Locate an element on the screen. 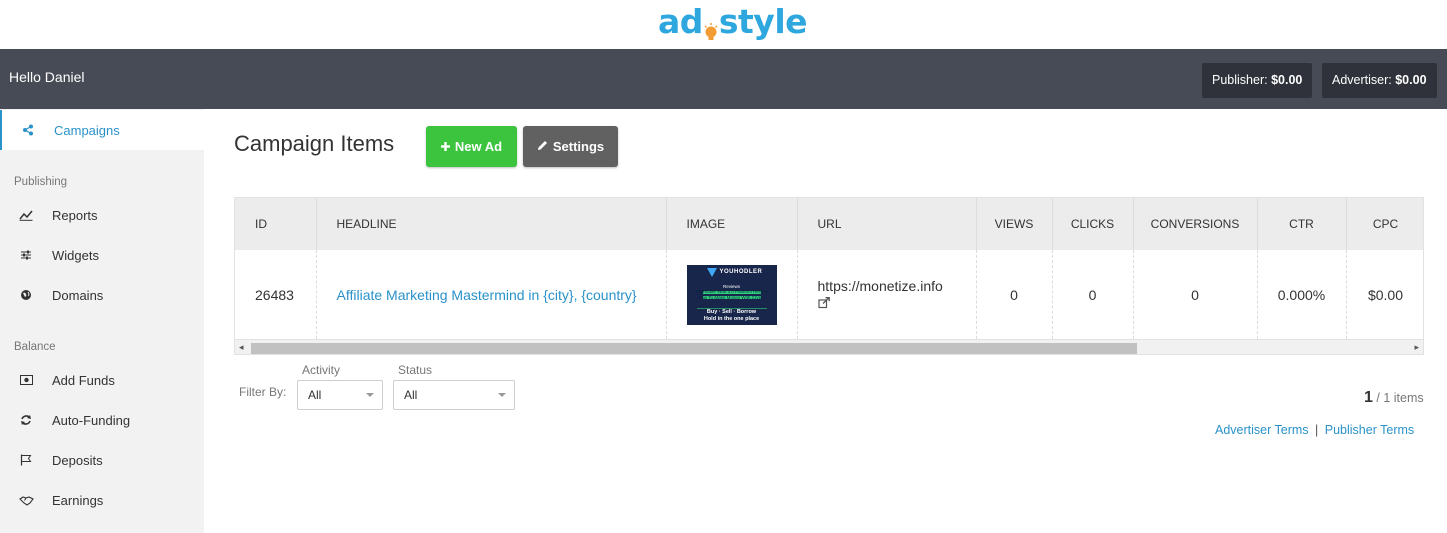 The height and width of the screenshot is (533, 1447). column-header-id: ID is located at coordinates (276, 224).